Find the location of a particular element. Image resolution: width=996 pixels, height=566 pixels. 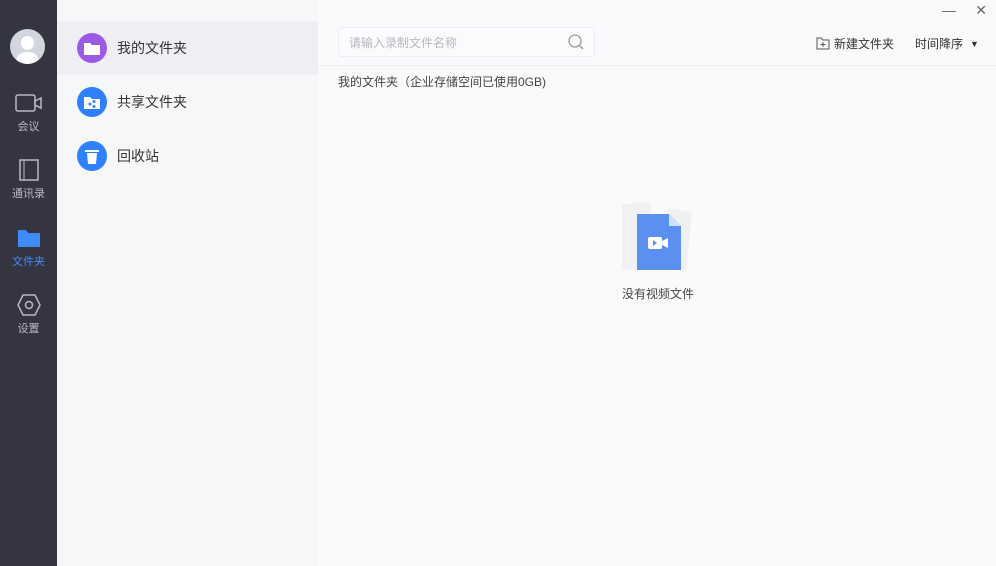

nav-label: 设置 is located at coordinates (28, 329).